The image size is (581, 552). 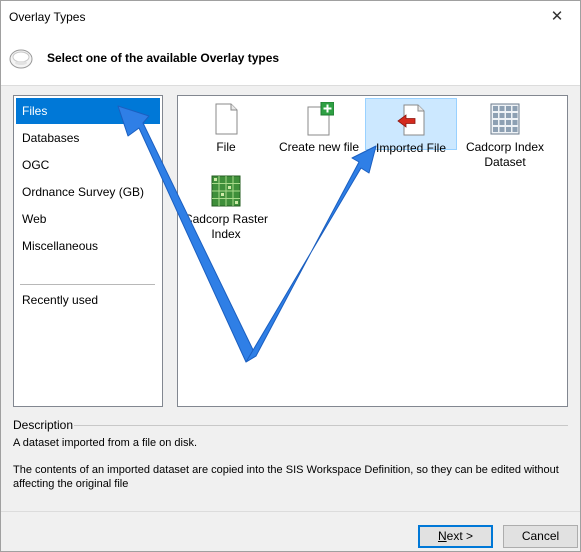 What do you see at coordinates (88, 219) in the screenshot?
I see `category-web: Web` at bounding box center [88, 219].